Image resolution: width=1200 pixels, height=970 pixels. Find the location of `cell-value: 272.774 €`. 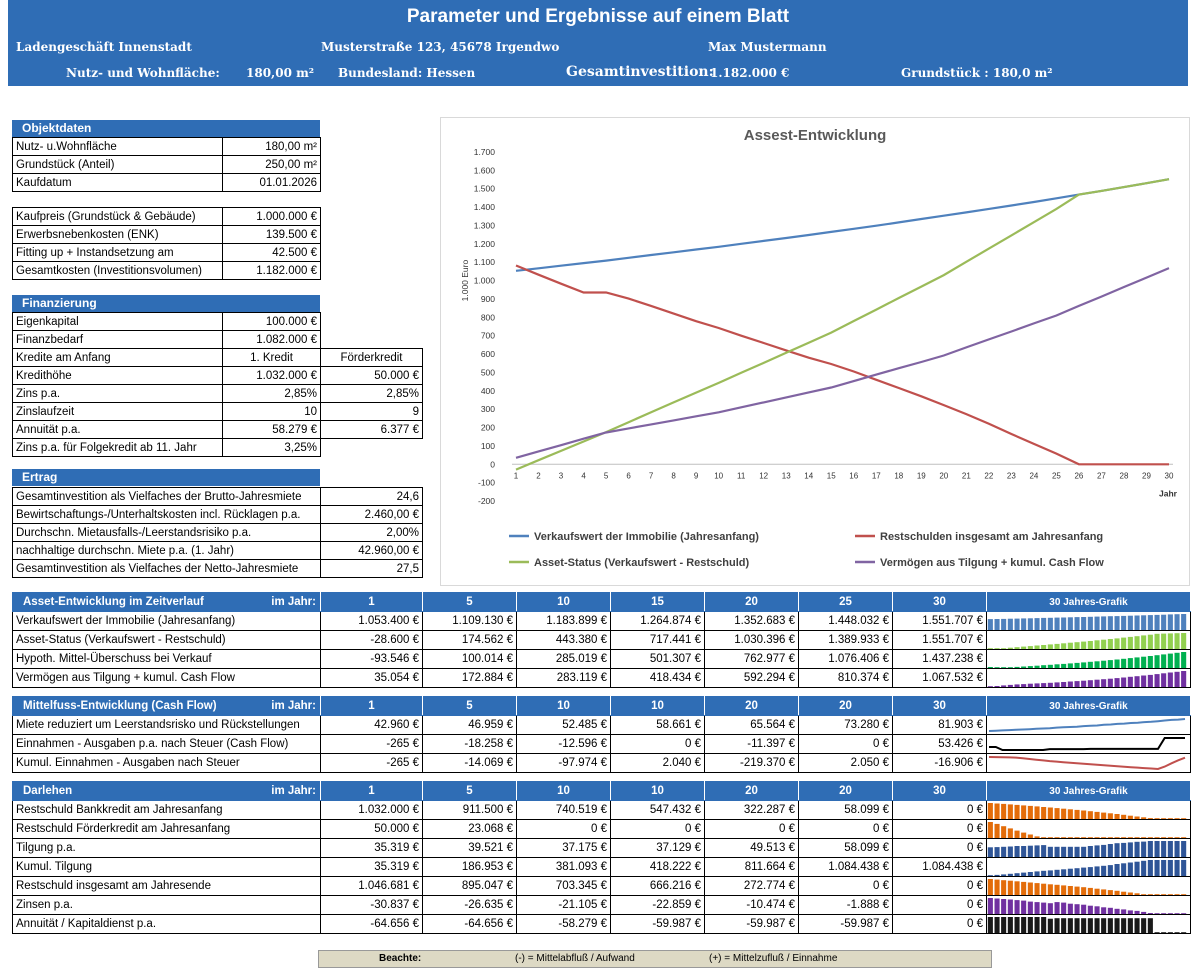

cell-value: 272.774 € is located at coordinates (751, 886).